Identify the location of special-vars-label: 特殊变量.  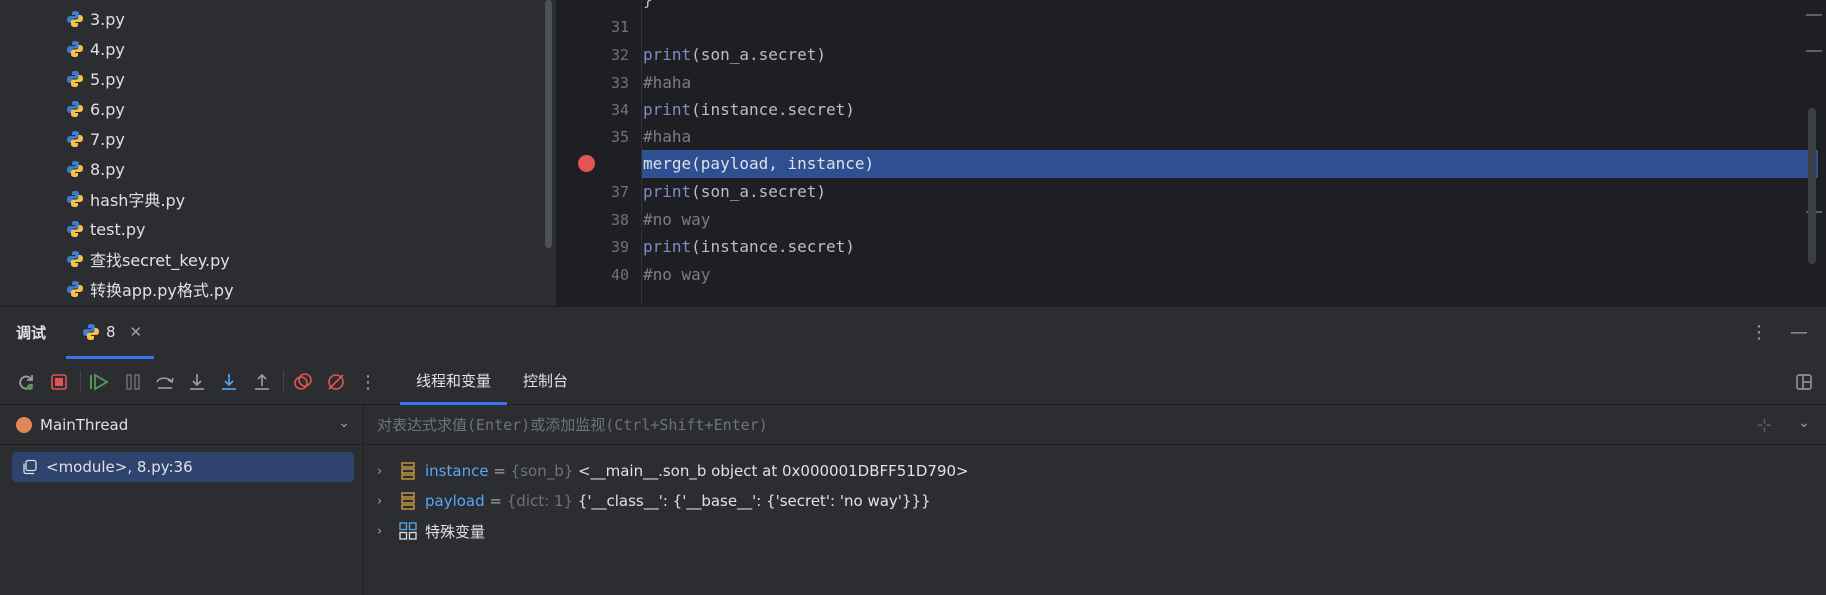
(455, 531).